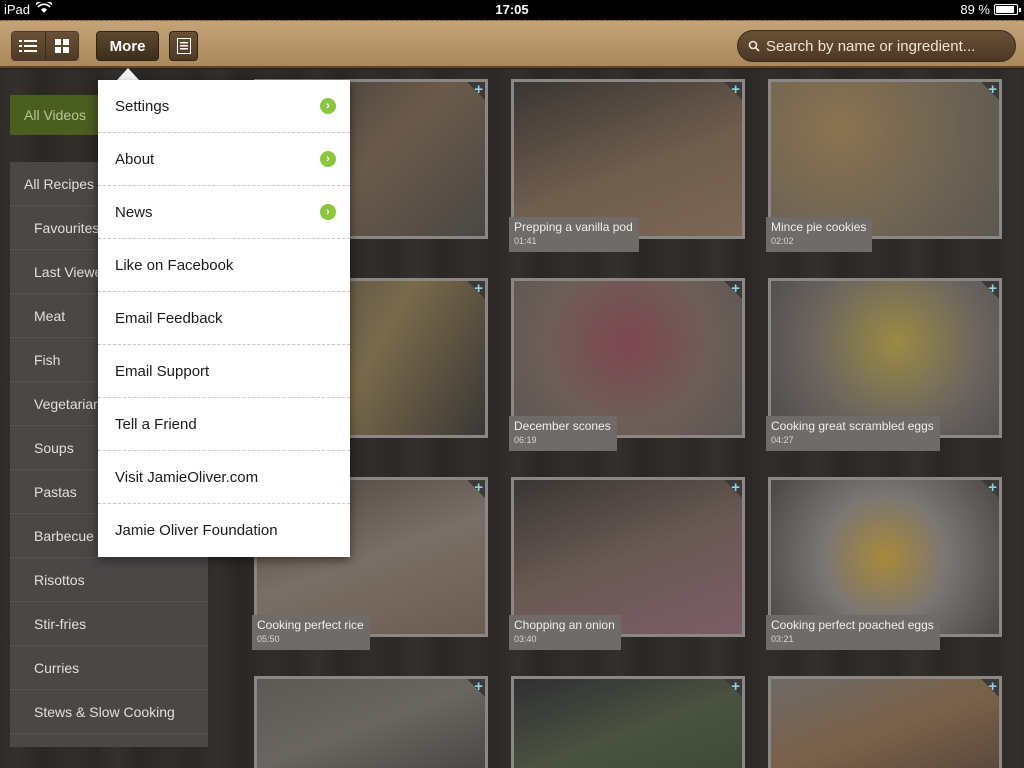 The width and height of the screenshot is (1024, 768). Describe the element at coordinates (782, 440) in the screenshot. I see `video-duration: 04:27` at that location.